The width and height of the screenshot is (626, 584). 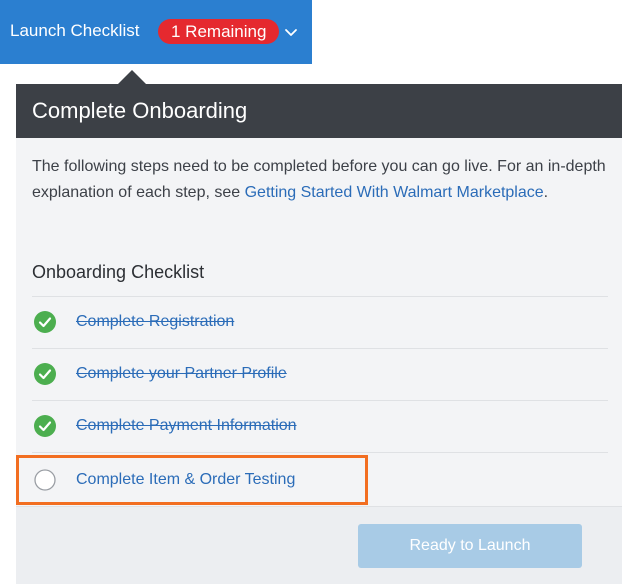 I want to click on checklist-heading: Onboarding Checklist, so click(x=118, y=272).